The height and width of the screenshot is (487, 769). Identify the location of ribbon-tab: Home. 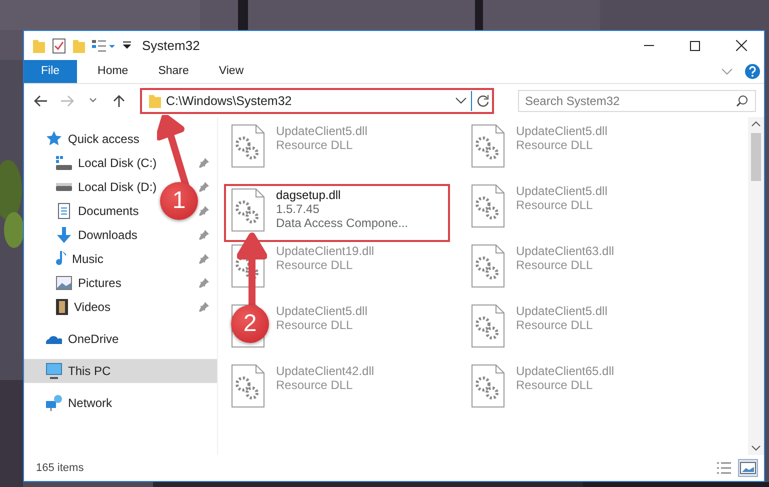
(113, 71).